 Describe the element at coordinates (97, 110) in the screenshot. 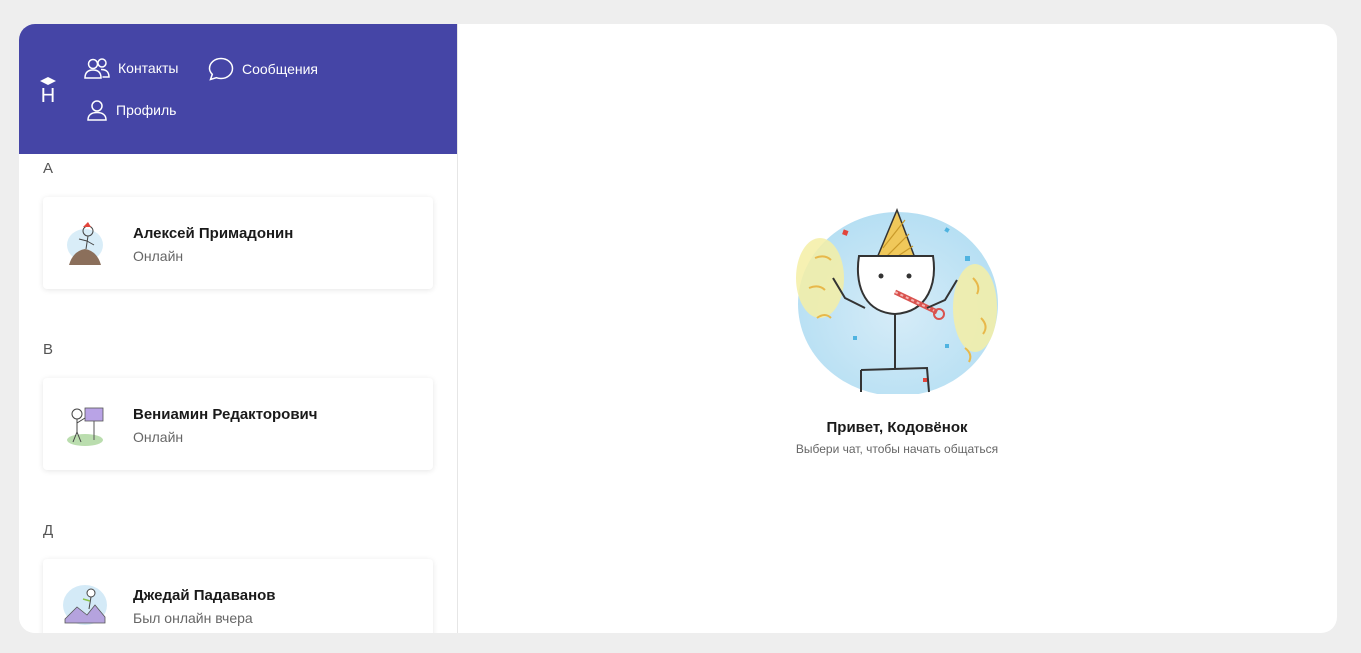

I see `user-icon` at that location.